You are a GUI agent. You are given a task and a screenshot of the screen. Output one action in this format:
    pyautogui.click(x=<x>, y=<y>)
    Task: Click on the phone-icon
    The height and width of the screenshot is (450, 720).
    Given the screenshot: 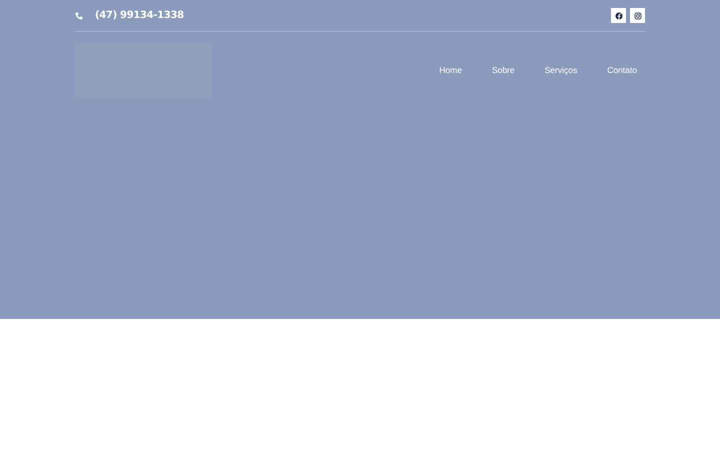 What is the action you would take?
    pyautogui.click(x=79, y=16)
    